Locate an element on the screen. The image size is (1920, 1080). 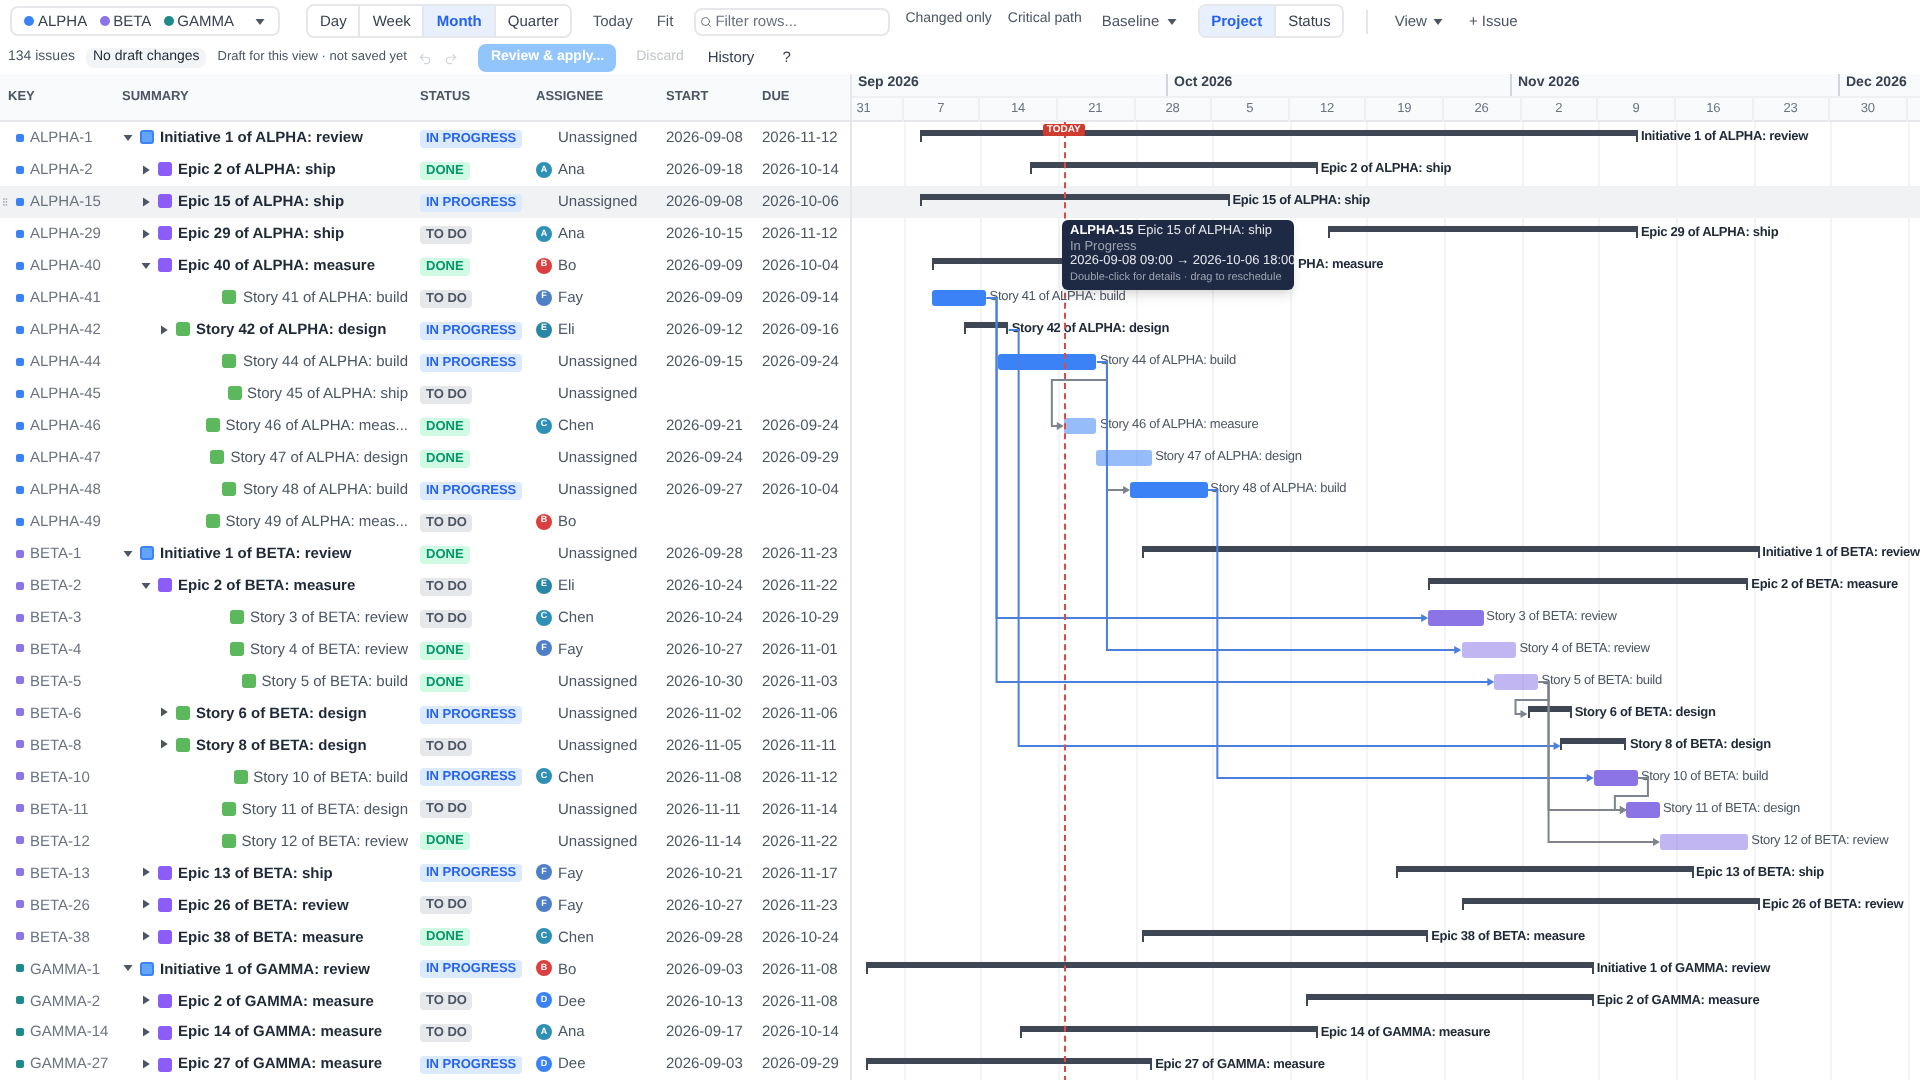
search-icon is located at coordinates (705, 21).